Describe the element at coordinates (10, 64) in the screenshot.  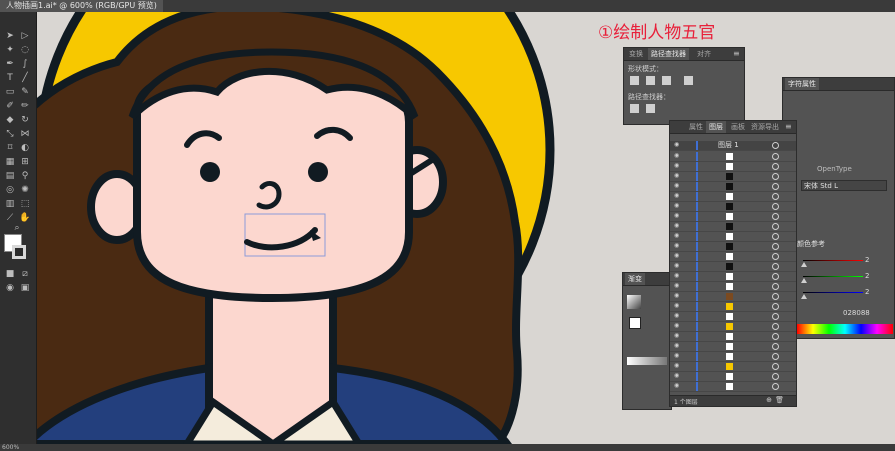
I see `pen-icon: ✒` at that location.